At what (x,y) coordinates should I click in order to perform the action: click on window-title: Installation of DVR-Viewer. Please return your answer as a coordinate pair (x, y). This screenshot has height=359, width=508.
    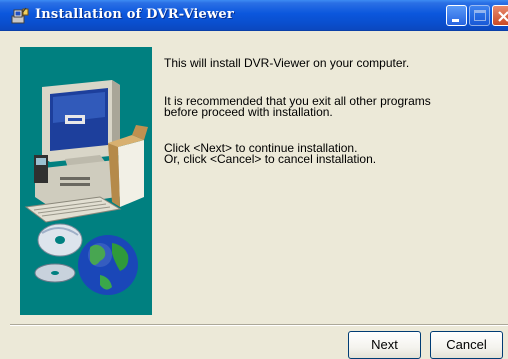
    Looking at the image, I should click on (134, 14).